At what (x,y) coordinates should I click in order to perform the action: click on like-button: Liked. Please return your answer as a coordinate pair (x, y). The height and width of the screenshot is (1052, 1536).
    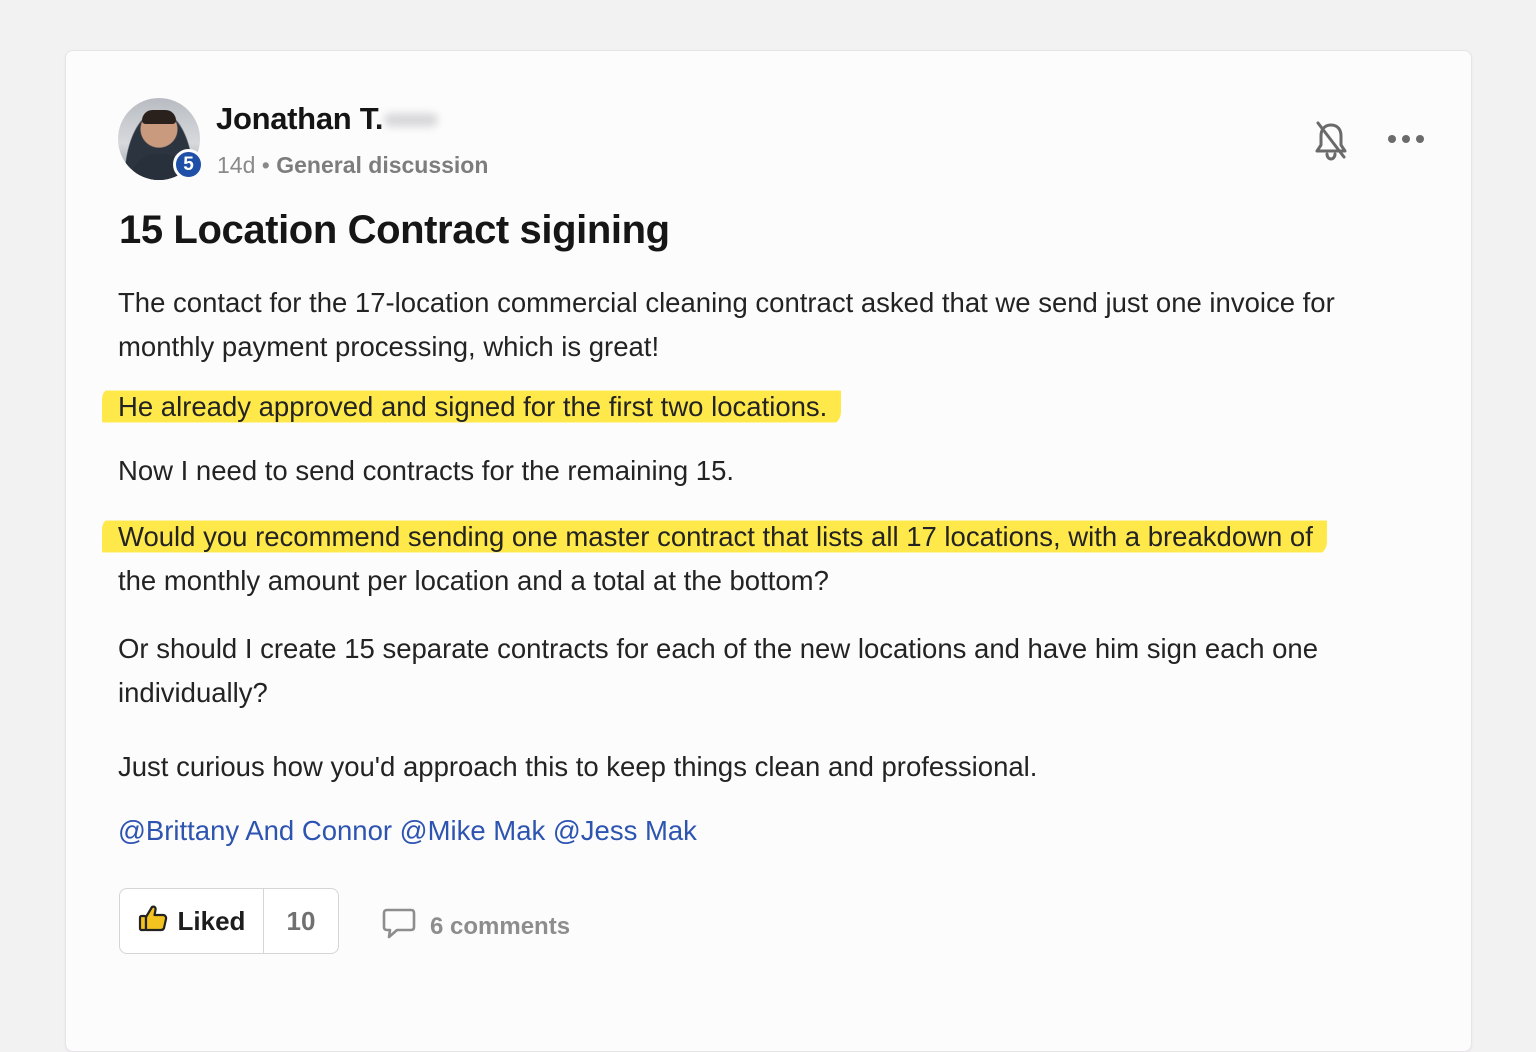
    Looking at the image, I should click on (192, 921).